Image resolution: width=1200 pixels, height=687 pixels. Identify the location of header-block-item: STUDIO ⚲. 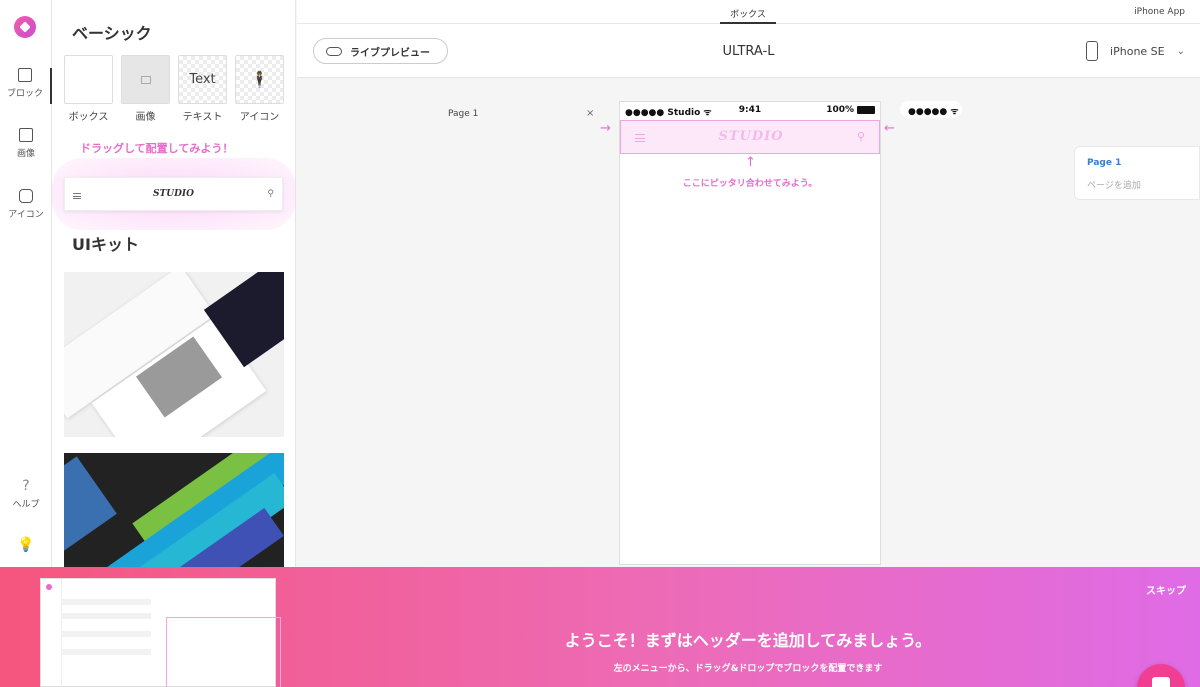
(173, 194).